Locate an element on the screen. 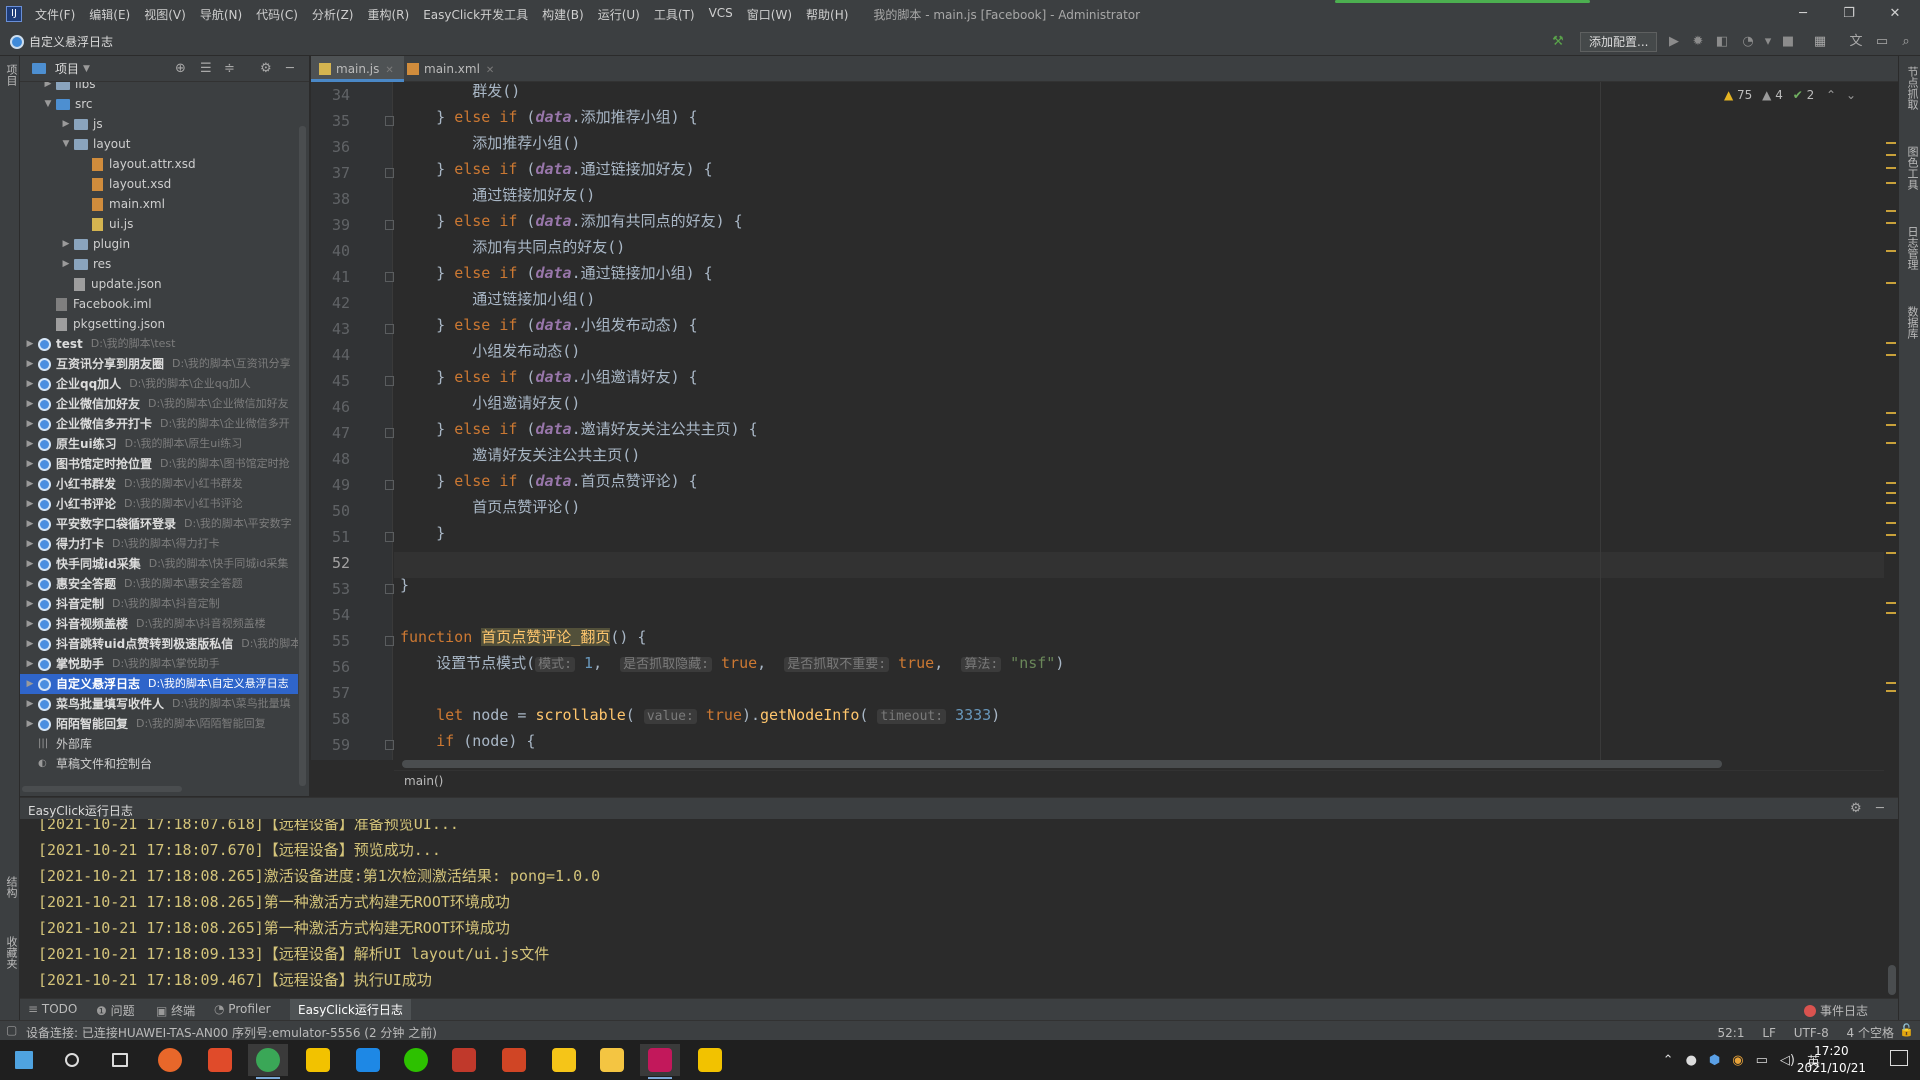 The height and width of the screenshot is (1080, 1920). menu-item: 代码(C) is located at coordinates (277, 14).